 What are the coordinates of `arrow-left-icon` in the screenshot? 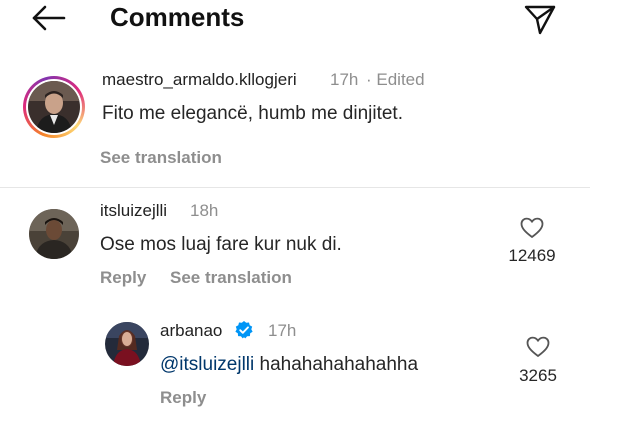 It's located at (48, 18).